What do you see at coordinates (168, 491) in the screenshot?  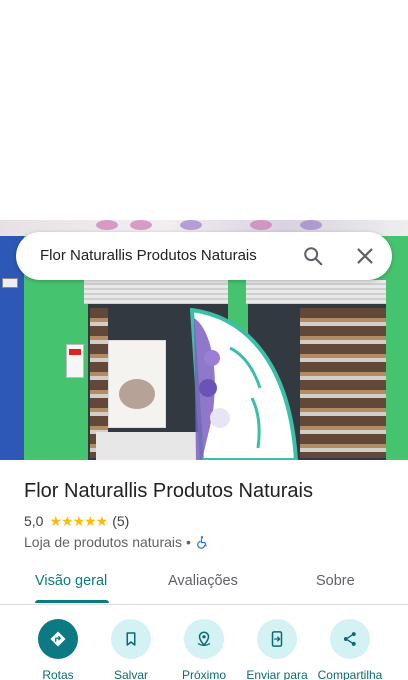 I see `place-title: Flor Naturallis Produtos Naturais` at bounding box center [168, 491].